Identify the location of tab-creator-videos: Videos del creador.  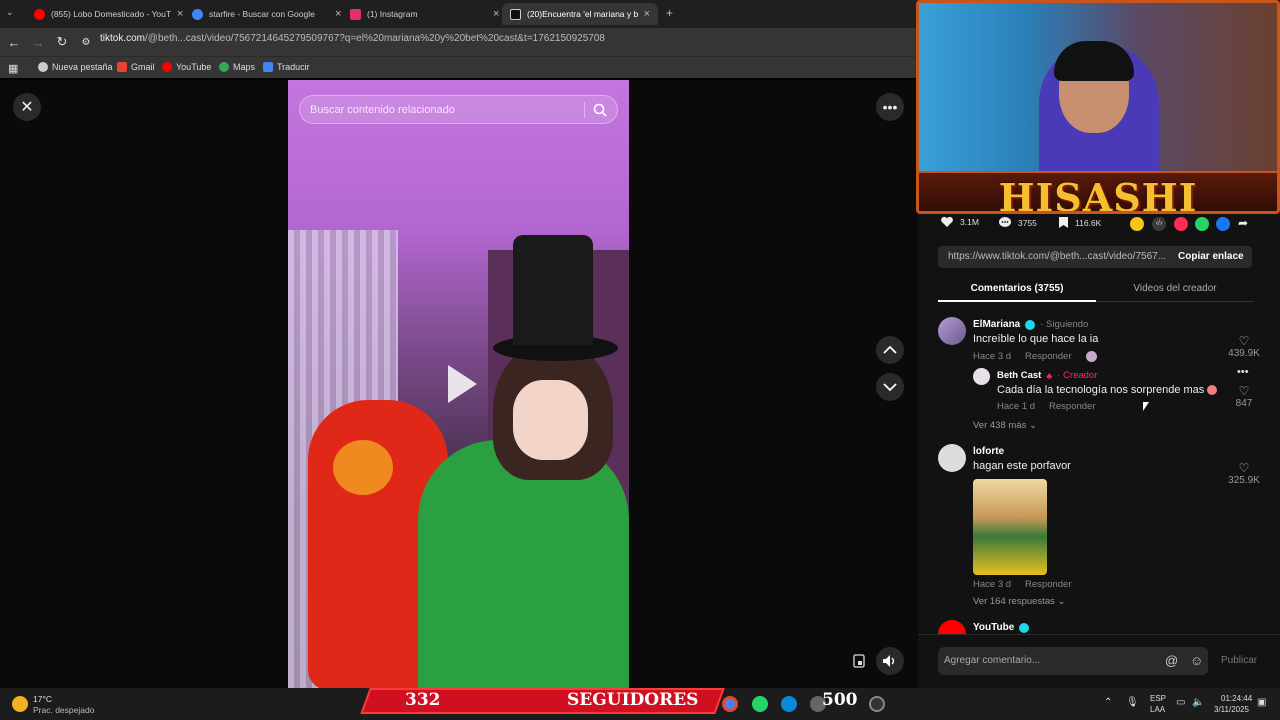
(1175, 288).